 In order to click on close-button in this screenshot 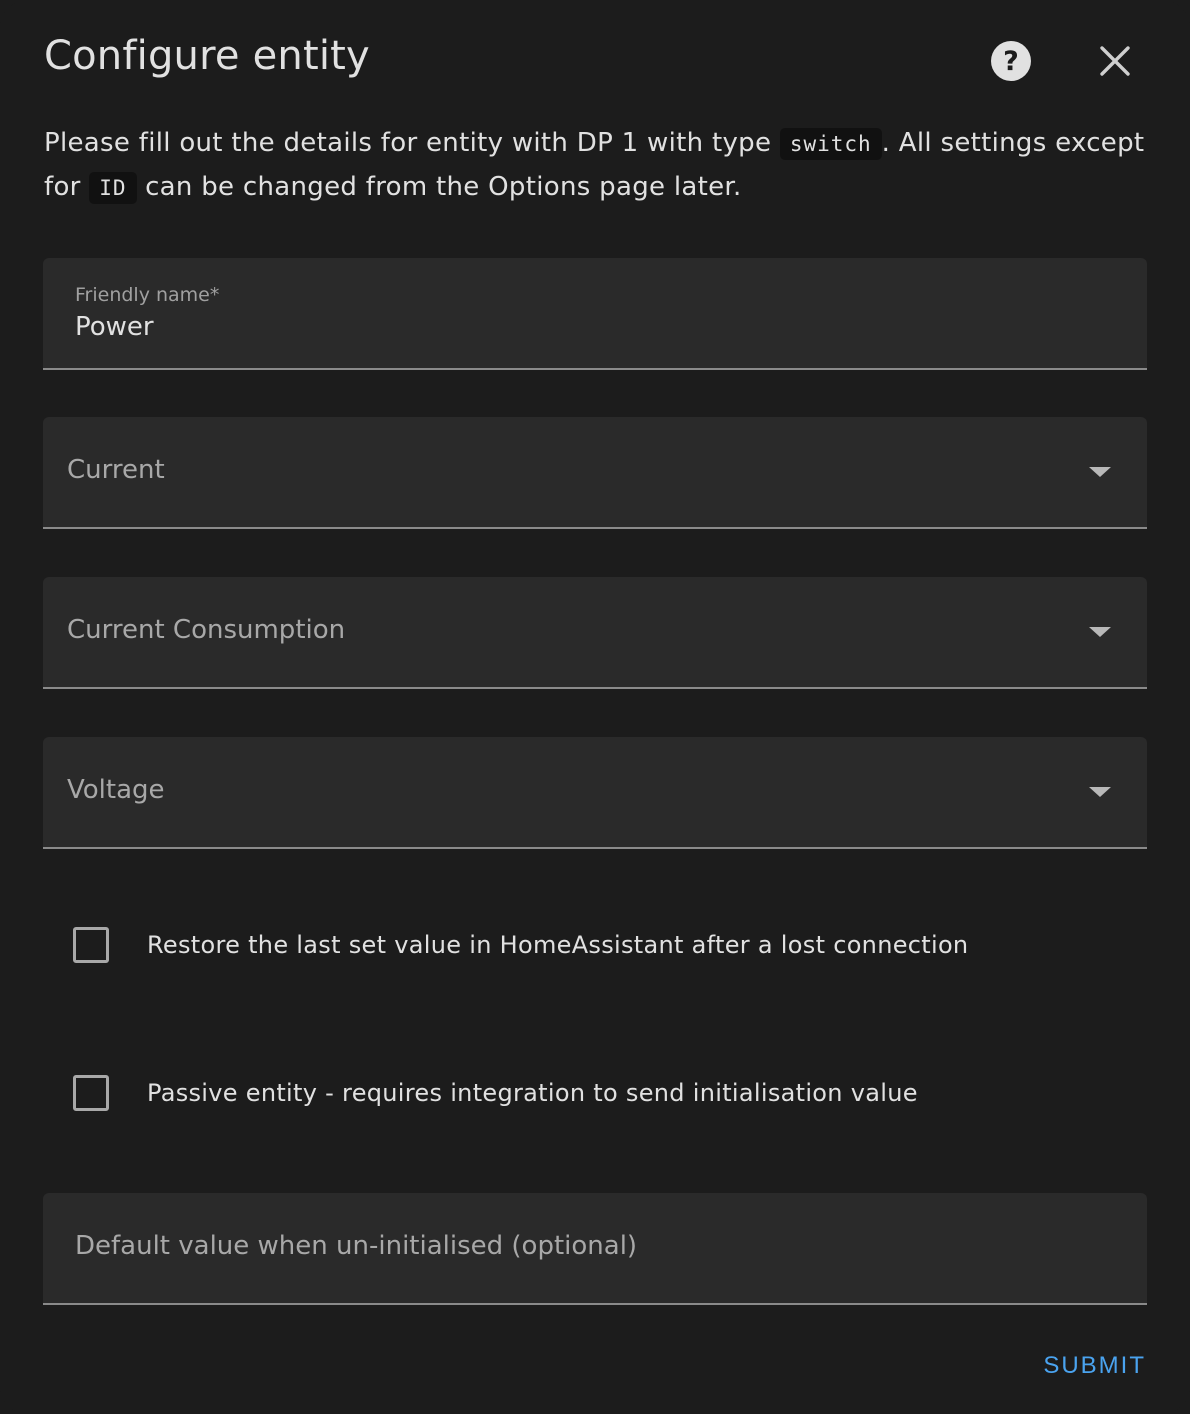, I will do `click(1115, 61)`.